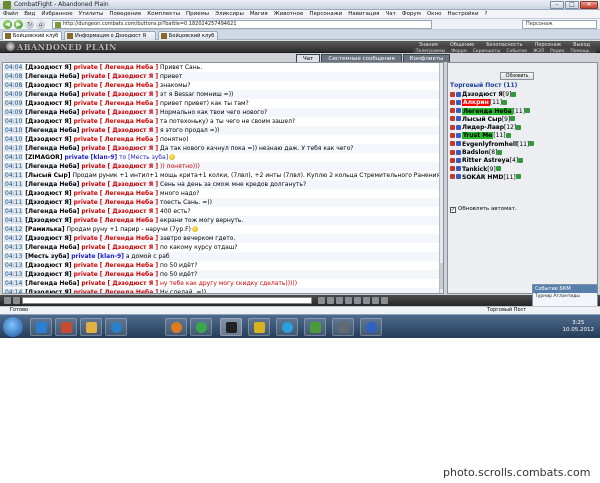  What do you see at coordinates (110, 35) in the screenshot?
I see `tab-character-info: Информация о Дэзодюст Я` at bounding box center [110, 35].